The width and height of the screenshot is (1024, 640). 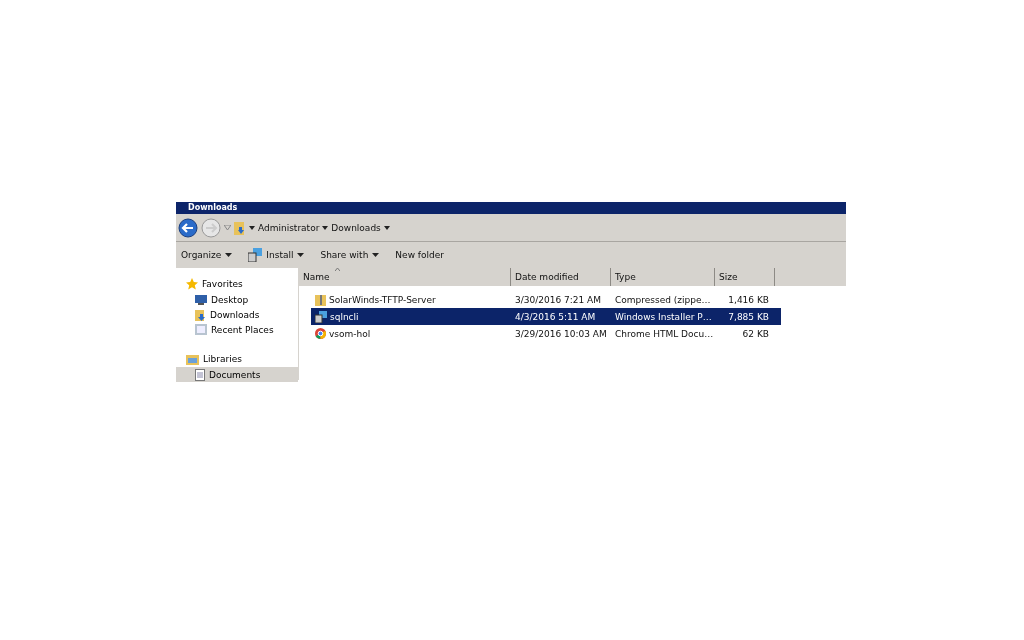 I want to click on file-row: vsom-hol 3/29/2016 10:03 AM Chrome HTML Docu… 62 KB, so click(x=546, y=333).